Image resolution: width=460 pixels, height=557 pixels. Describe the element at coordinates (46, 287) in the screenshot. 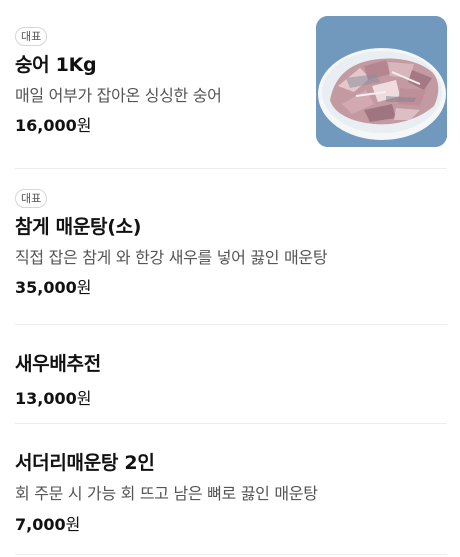

I see `price-value: 35,000` at that location.